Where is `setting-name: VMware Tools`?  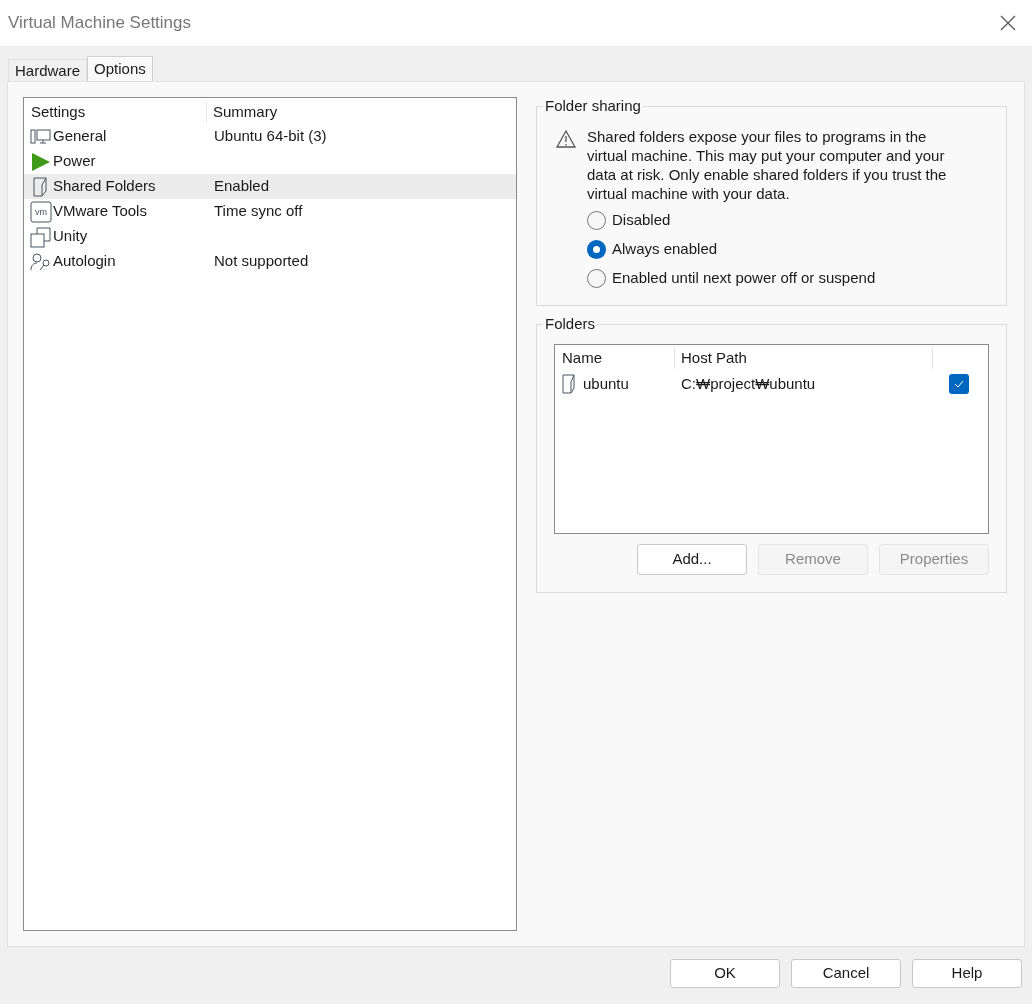
setting-name: VMware Tools is located at coordinates (100, 211).